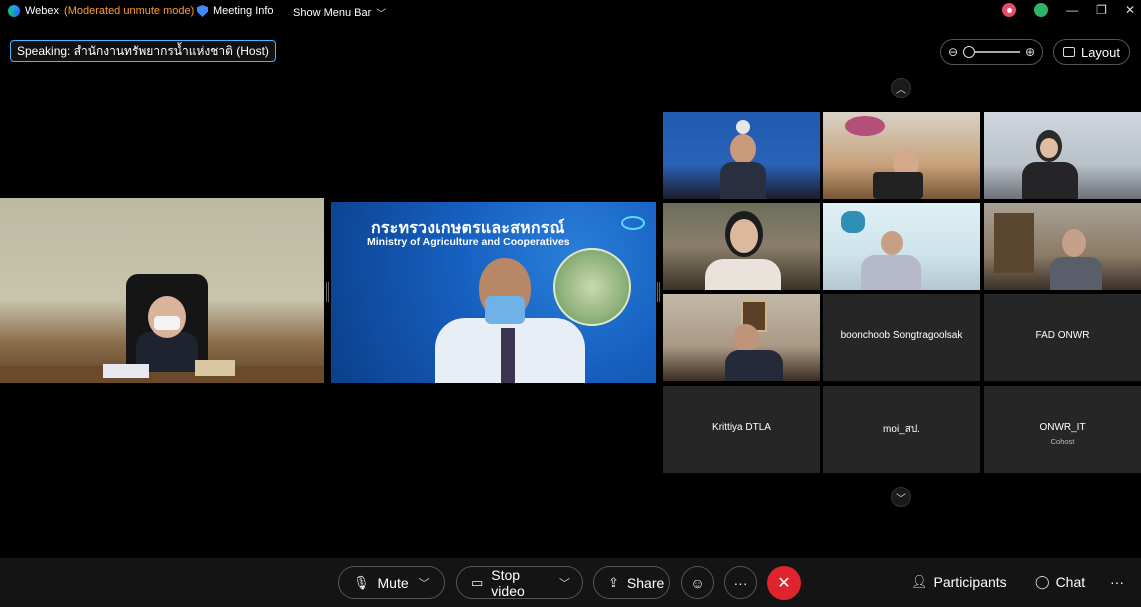 The height and width of the screenshot is (607, 1141). Describe the element at coordinates (505, 310) in the screenshot. I see `presenter-mask` at that location.